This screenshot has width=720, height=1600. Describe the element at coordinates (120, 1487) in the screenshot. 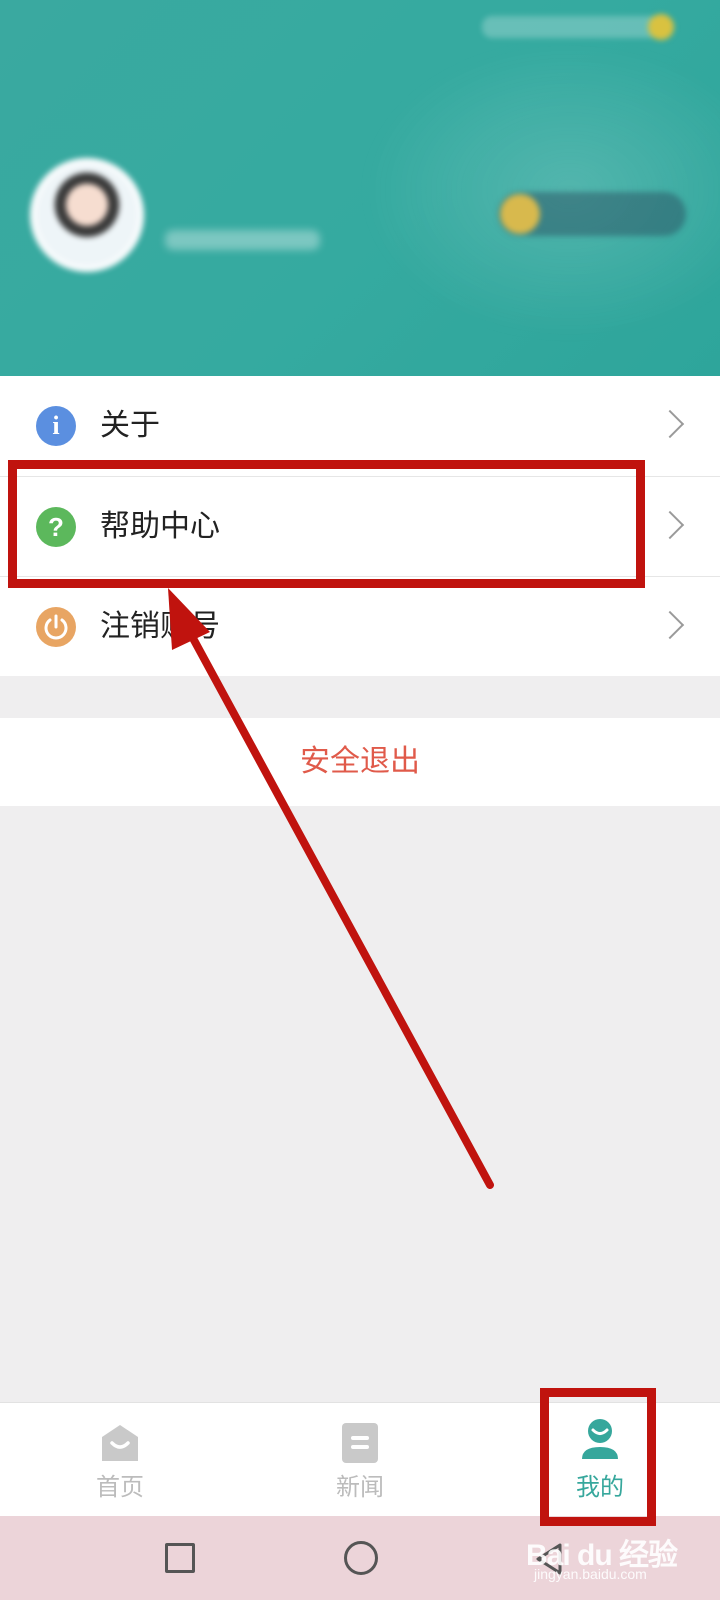

I see `tab-label: 首页` at that location.